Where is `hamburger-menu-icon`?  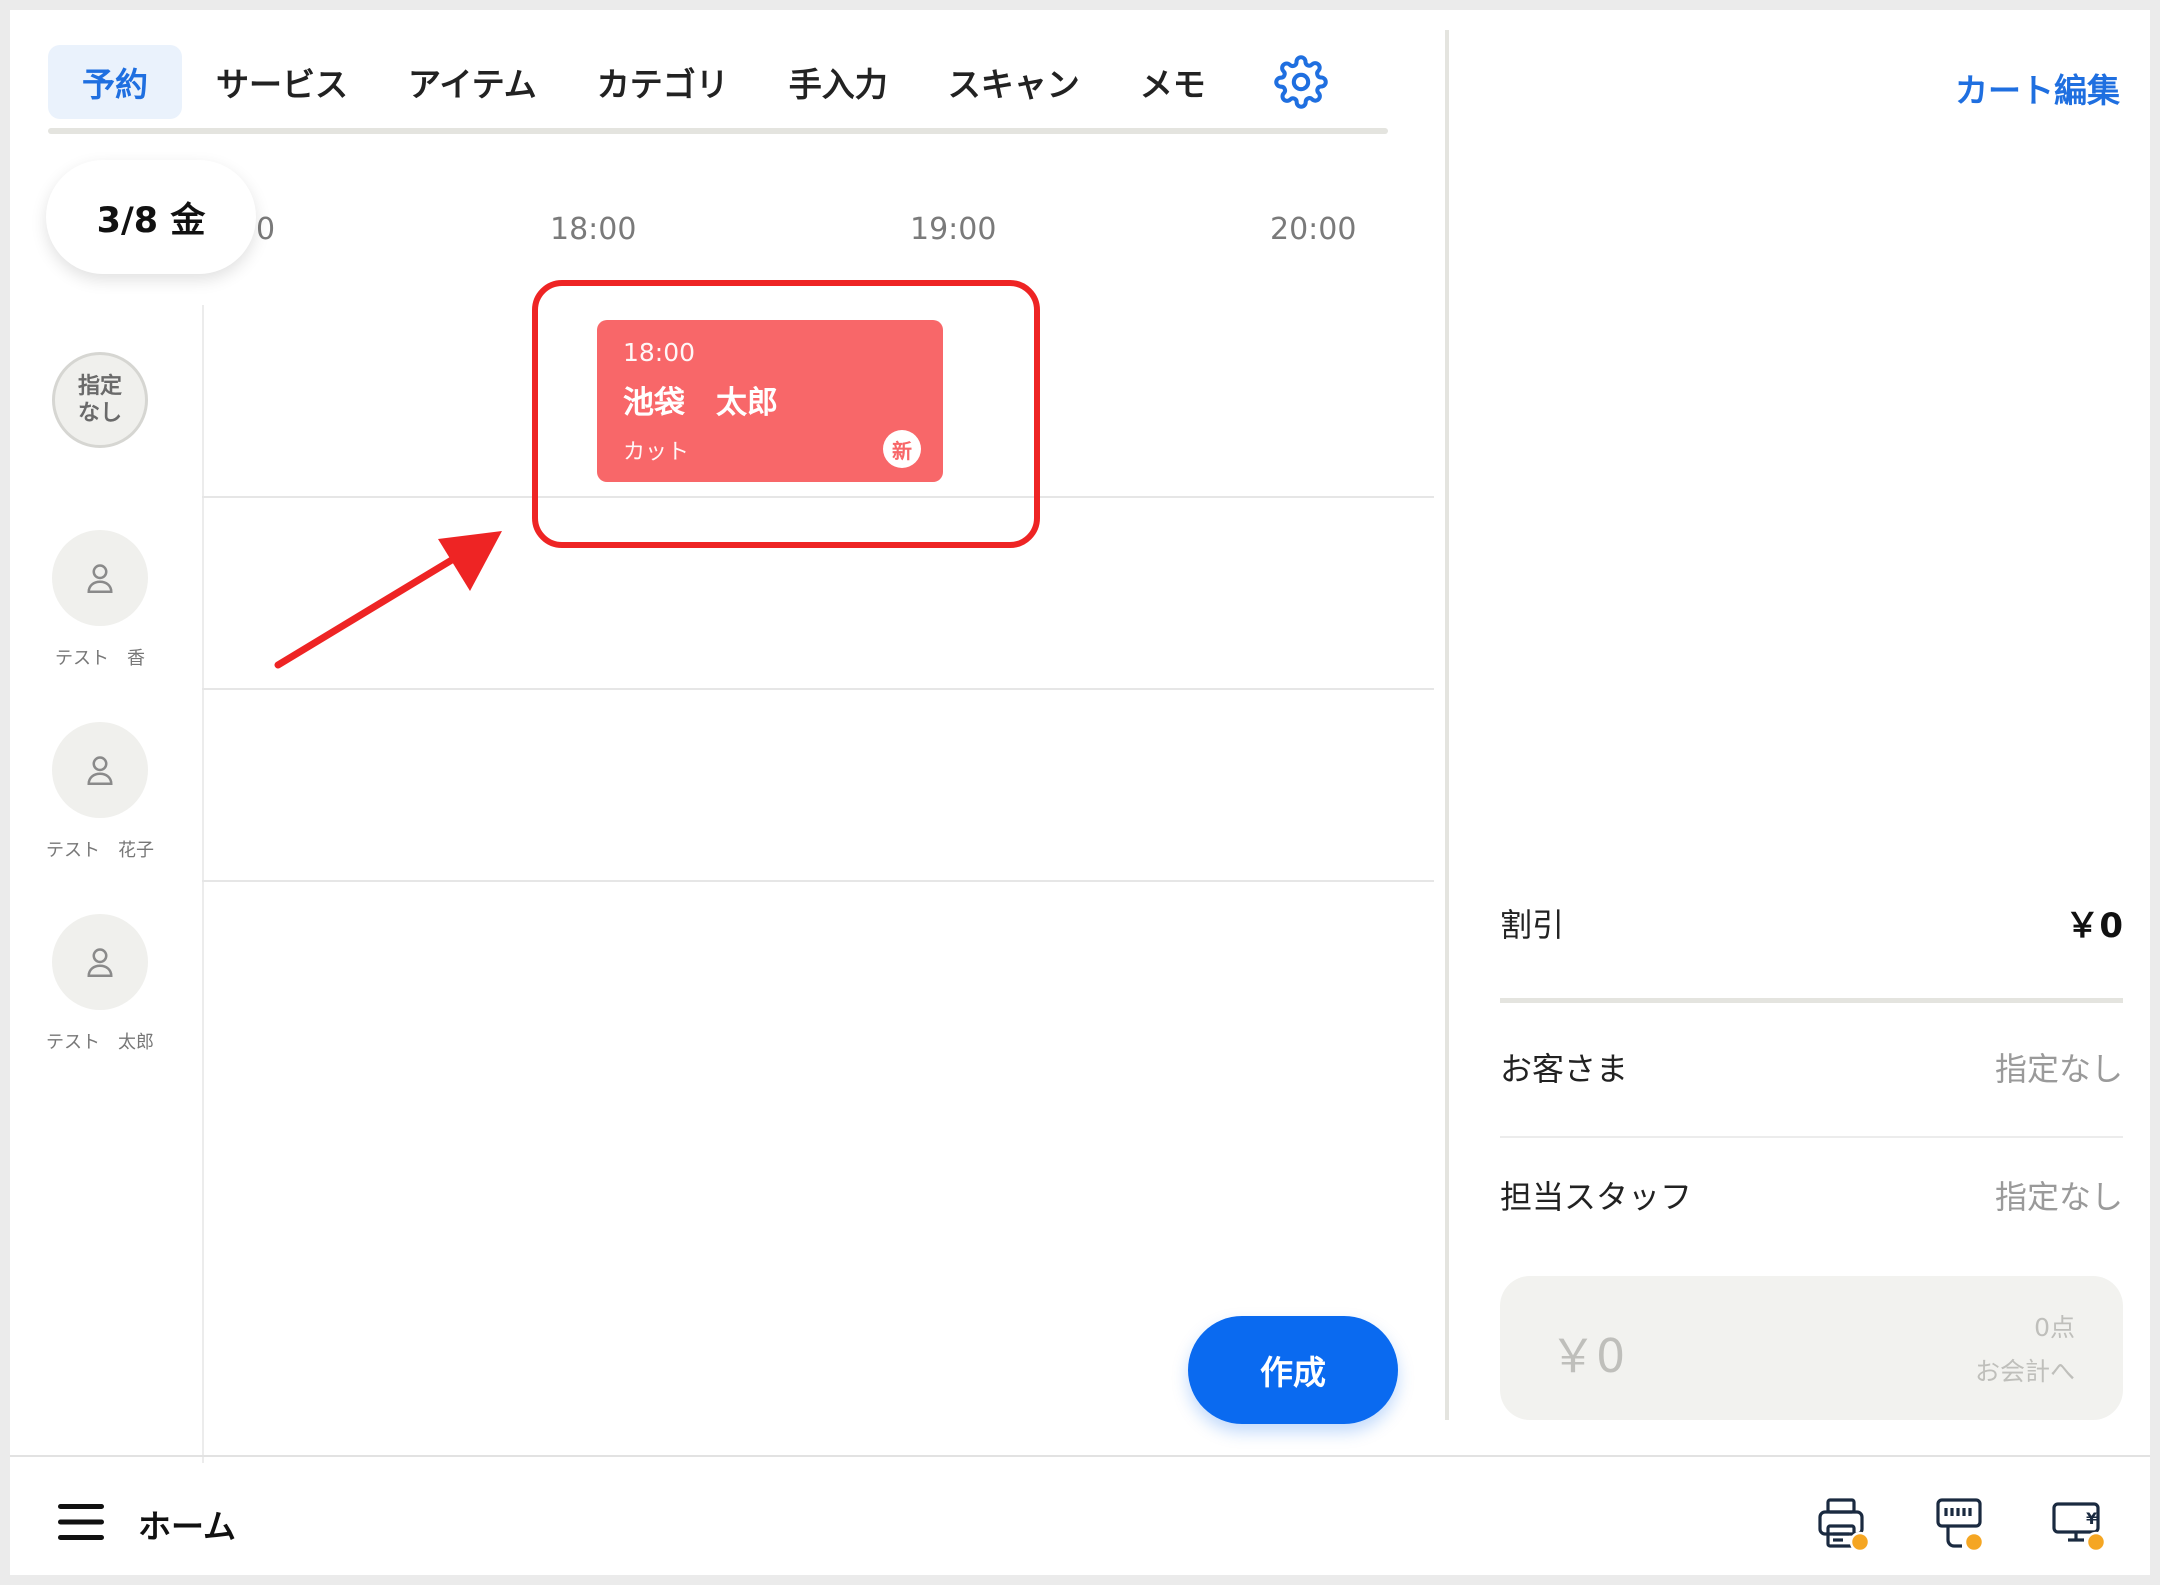
hamburger-menu-icon is located at coordinates (81, 1522).